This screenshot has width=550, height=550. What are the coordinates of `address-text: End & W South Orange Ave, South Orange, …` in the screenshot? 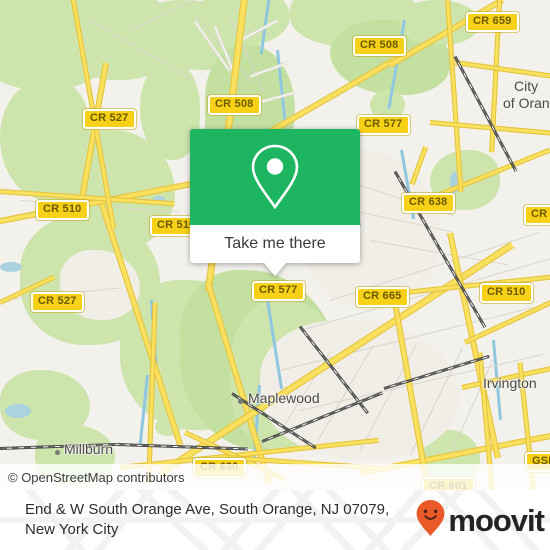 It's located at (207, 519).